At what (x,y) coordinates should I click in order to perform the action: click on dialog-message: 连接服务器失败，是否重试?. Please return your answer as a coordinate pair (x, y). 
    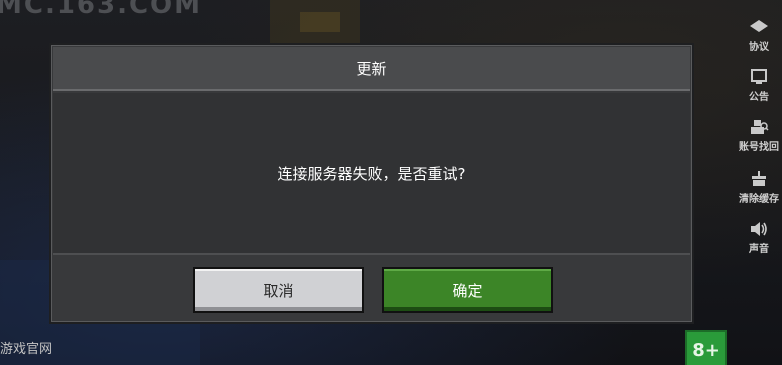
    Looking at the image, I should click on (371, 173).